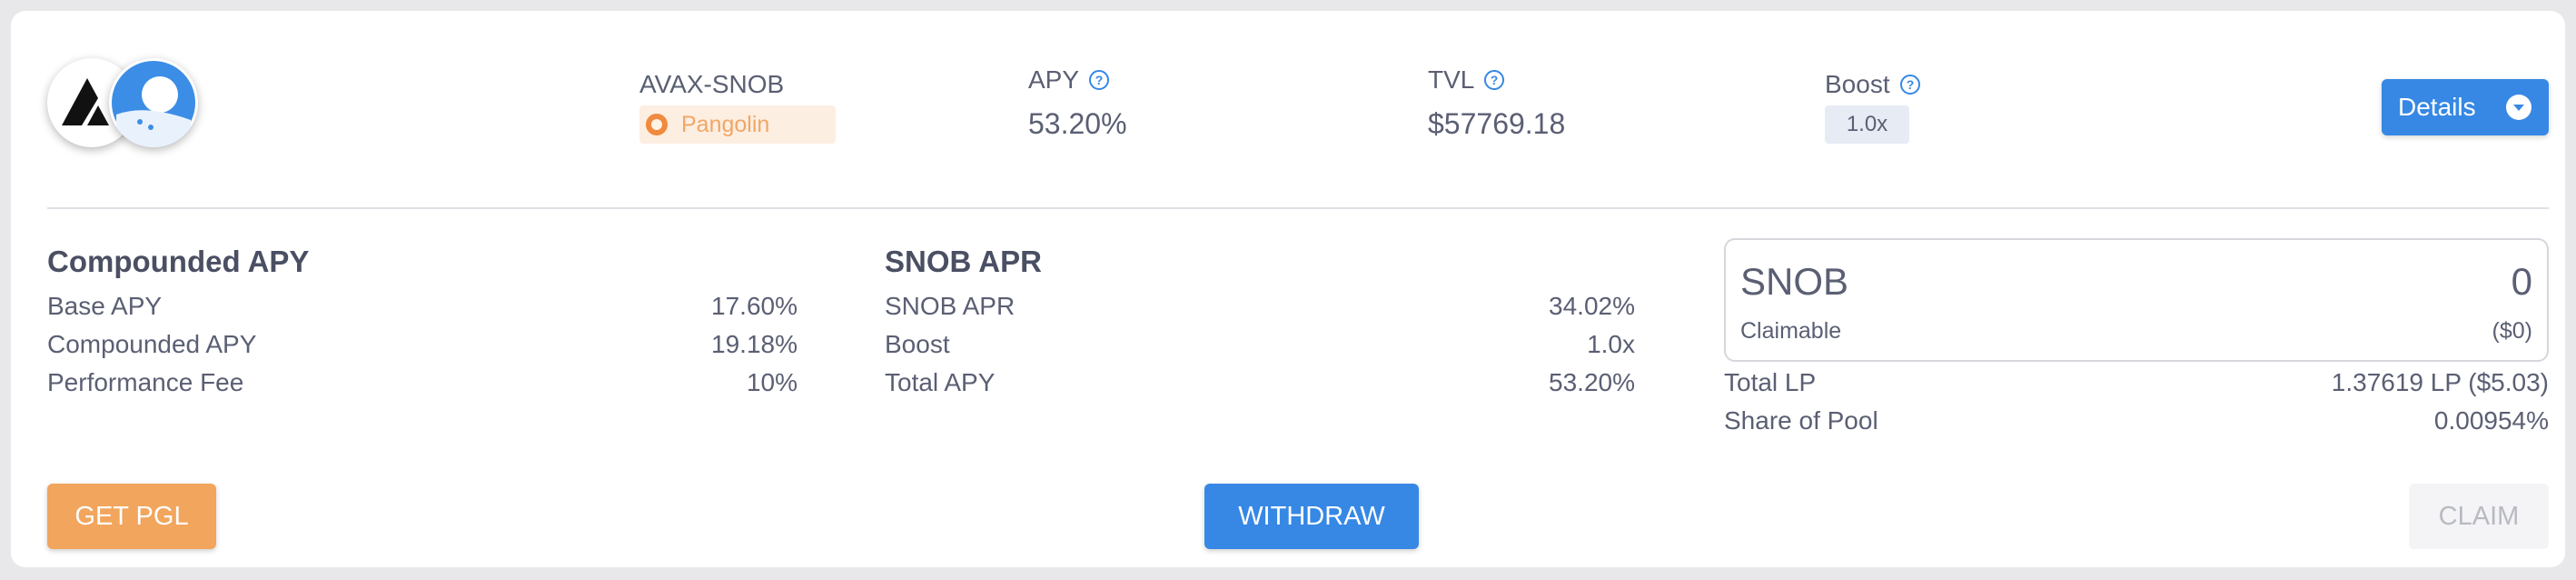  Describe the element at coordinates (950, 306) in the screenshot. I see `row-label: SNOB APR` at that location.